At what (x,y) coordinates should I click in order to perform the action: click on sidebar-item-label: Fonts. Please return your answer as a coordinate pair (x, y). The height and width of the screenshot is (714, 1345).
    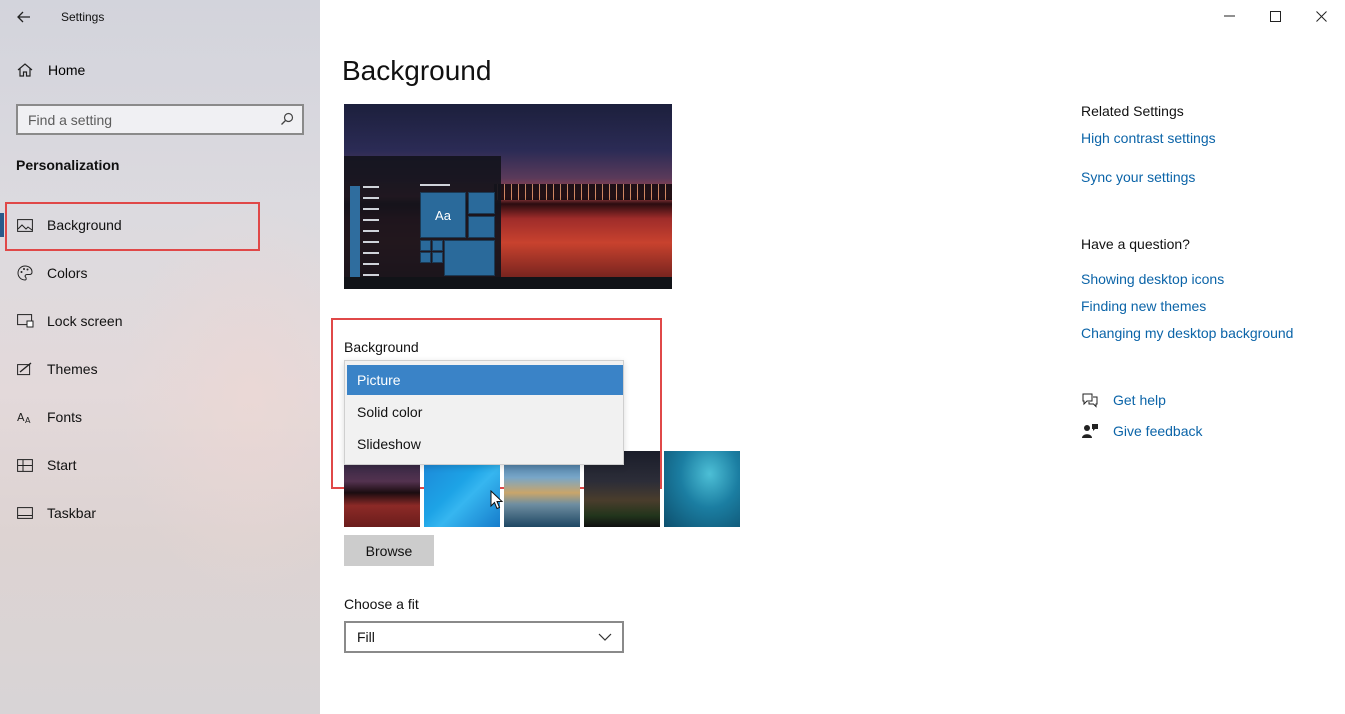
    Looking at the image, I should click on (65, 417).